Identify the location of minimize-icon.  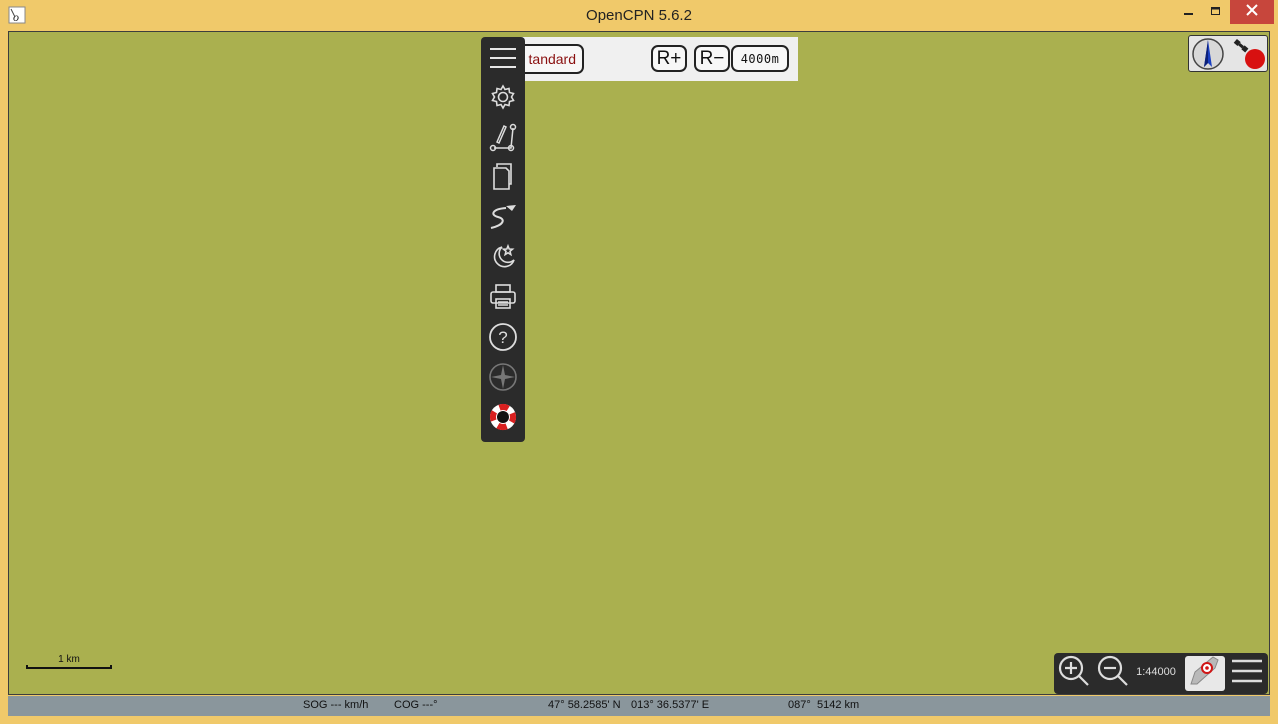
(1189, 12).